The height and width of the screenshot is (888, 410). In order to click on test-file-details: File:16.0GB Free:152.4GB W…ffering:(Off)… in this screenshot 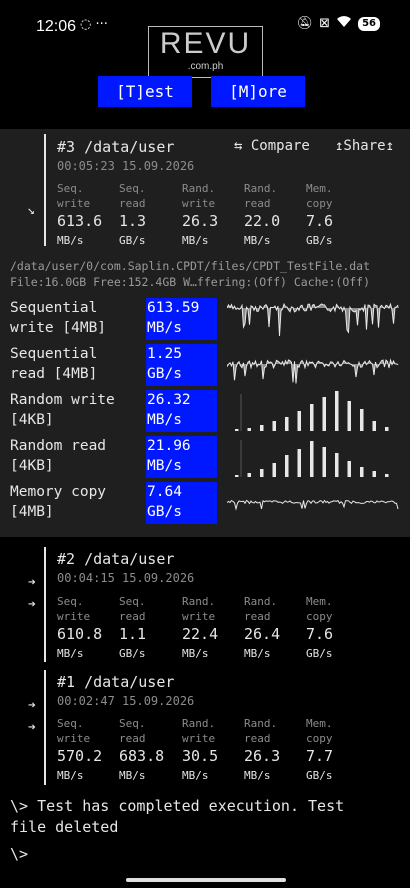, I will do `click(190, 282)`.